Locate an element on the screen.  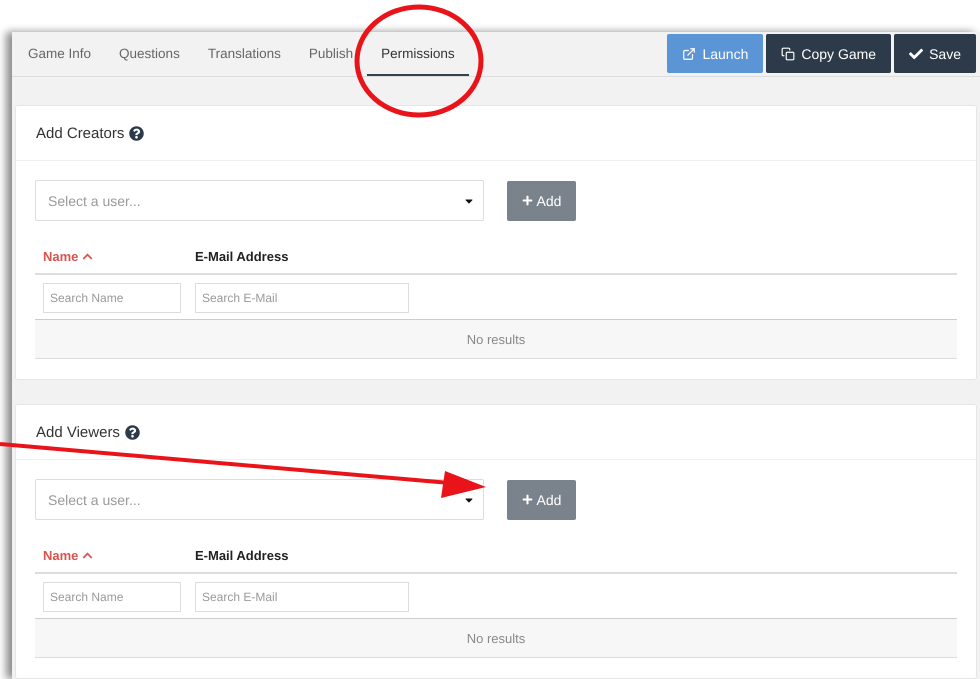
check-icon is located at coordinates (916, 53).